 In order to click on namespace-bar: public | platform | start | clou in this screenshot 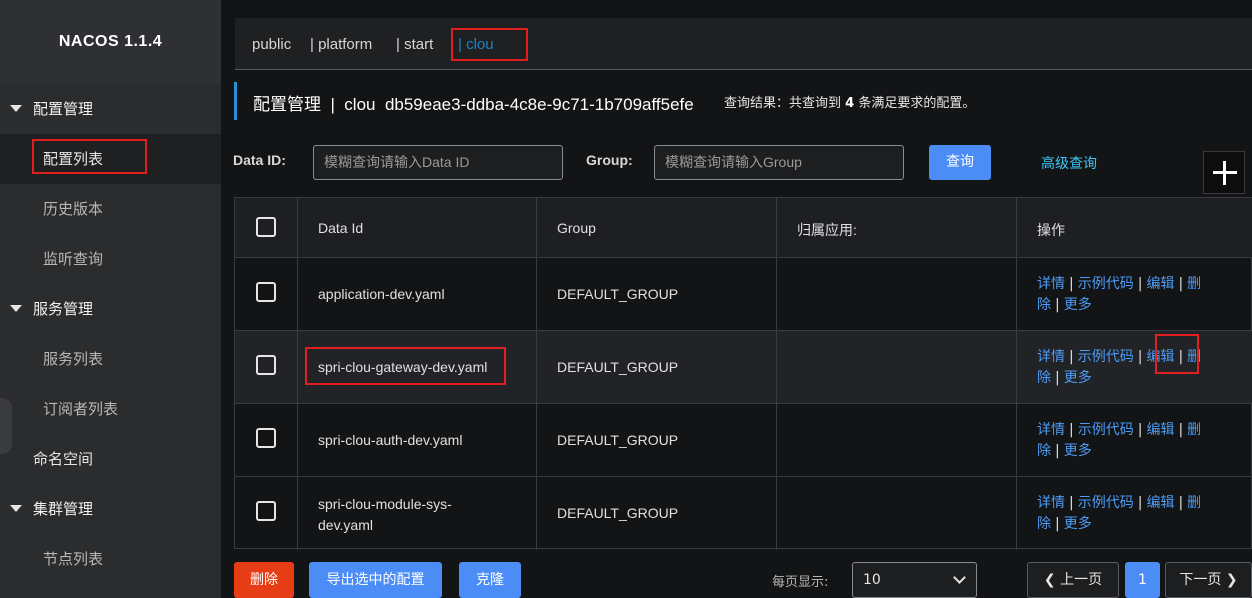, I will do `click(743, 44)`.